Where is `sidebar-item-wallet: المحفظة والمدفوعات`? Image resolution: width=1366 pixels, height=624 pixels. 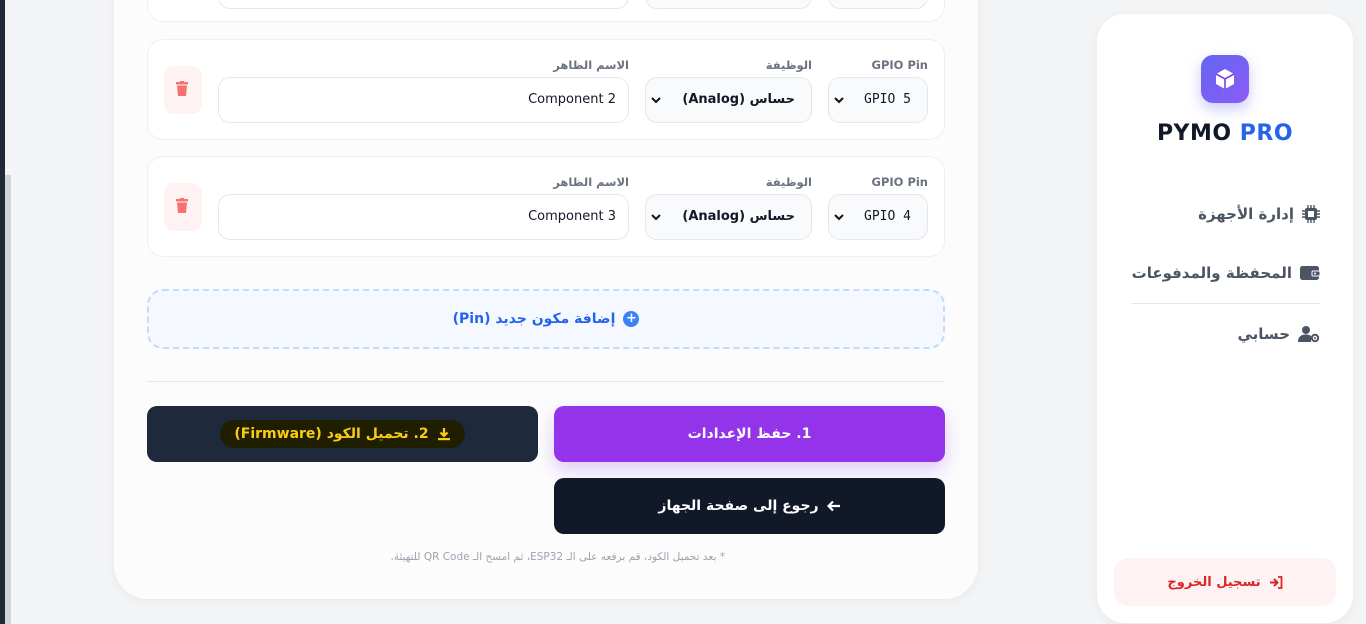
sidebar-item-wallet: المحفظة والمدفوعات is located at coordinates (1226, 273).